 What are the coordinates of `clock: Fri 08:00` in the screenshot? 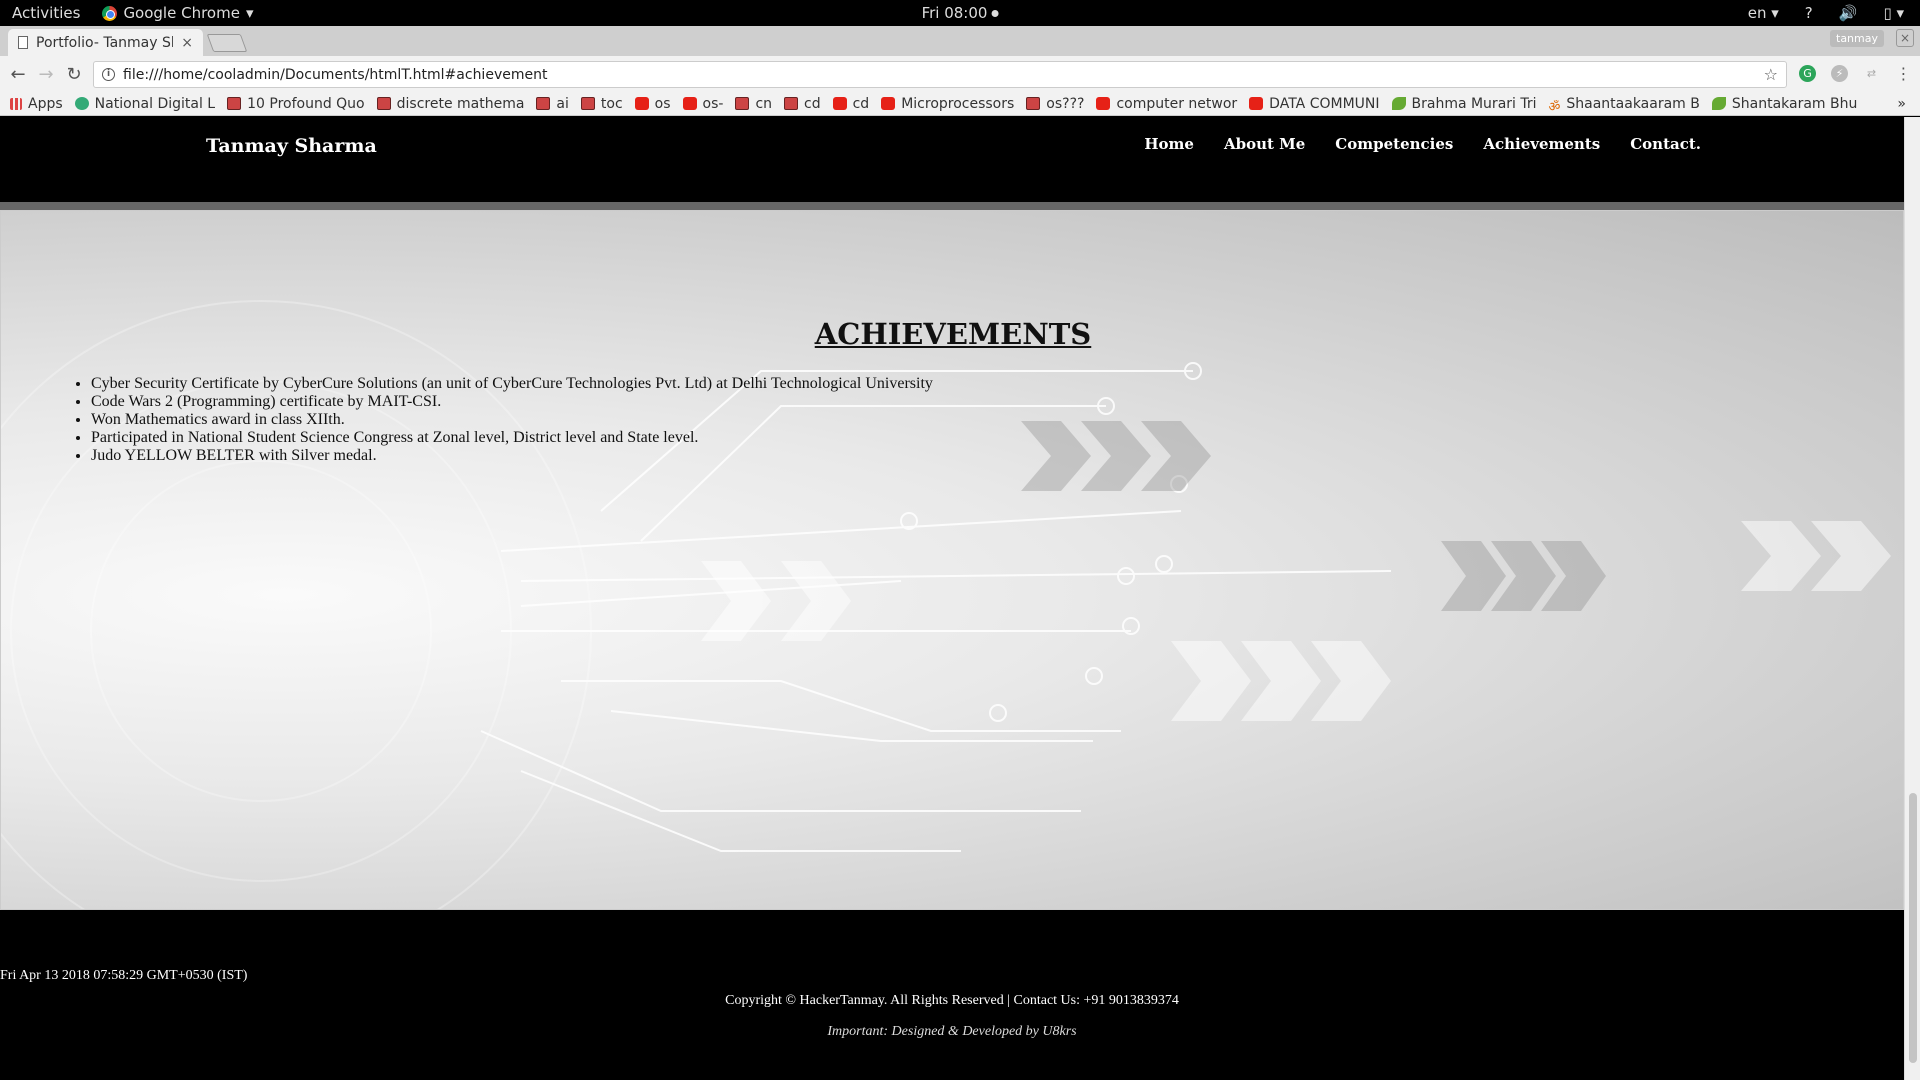 It's located at (960, 13).